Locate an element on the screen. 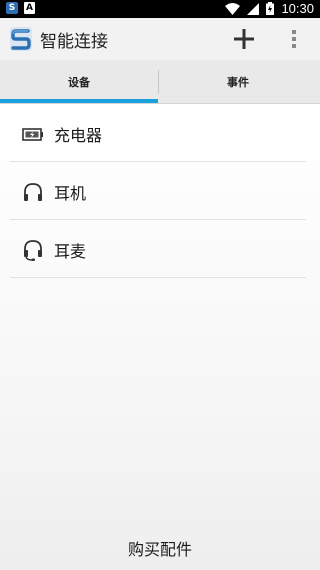 The image size is (320, 570). overflow-menu-icon is located at coordinates (294, 39).